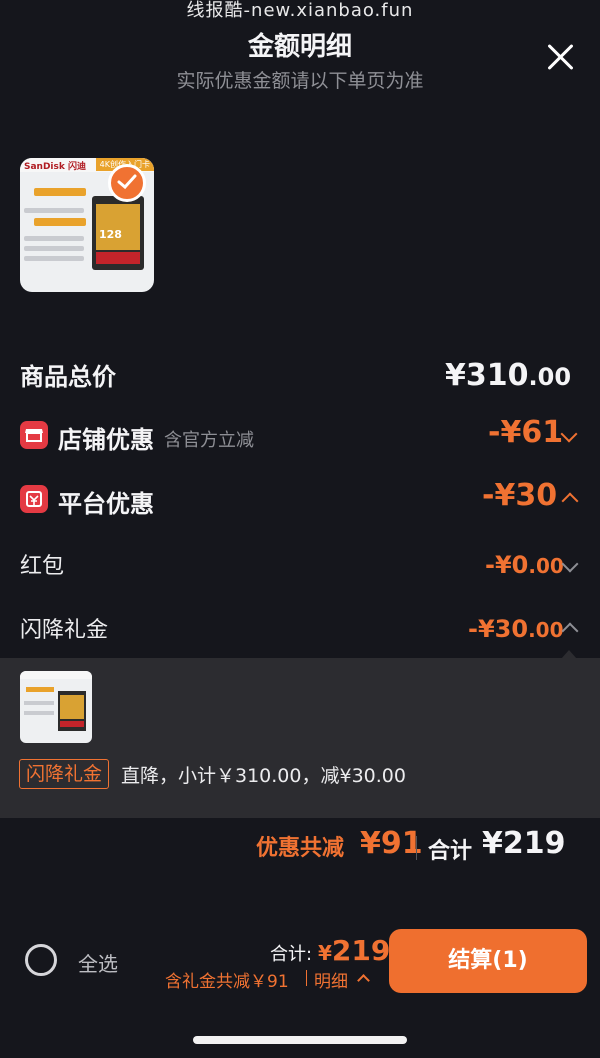 Image resolution: width=600 pixels, height=1058 pixels. I want to click on footer-total-label: 合计:, so click(291, 954).